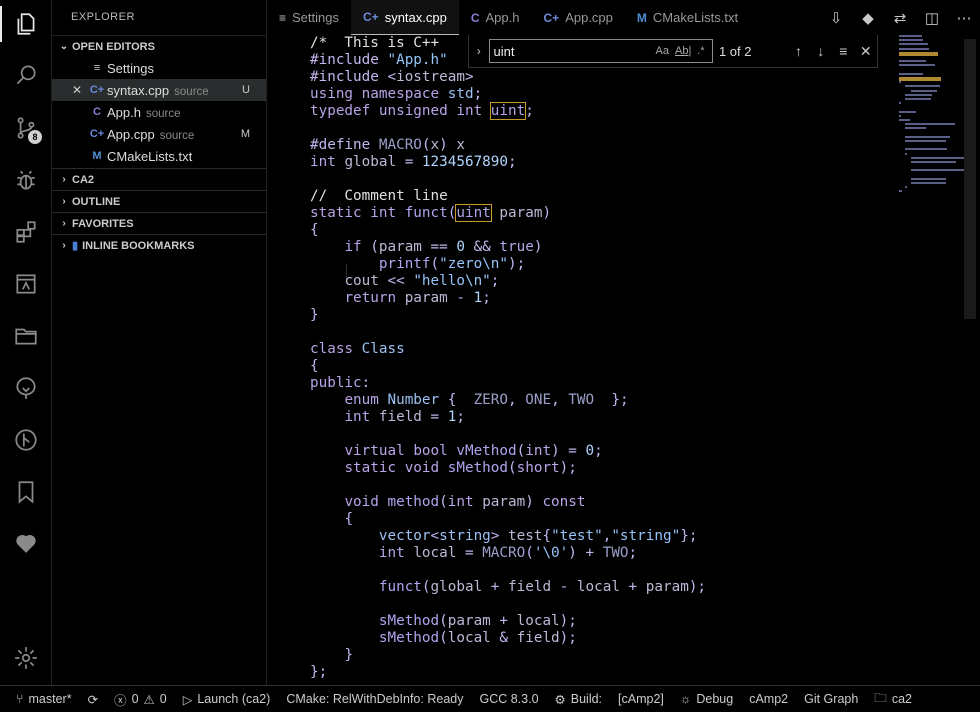 The image size is (980, 712). What do you see at coordinates (569, 51) in the screenshot?
I see `find-input` at bounding box center [569, 51].